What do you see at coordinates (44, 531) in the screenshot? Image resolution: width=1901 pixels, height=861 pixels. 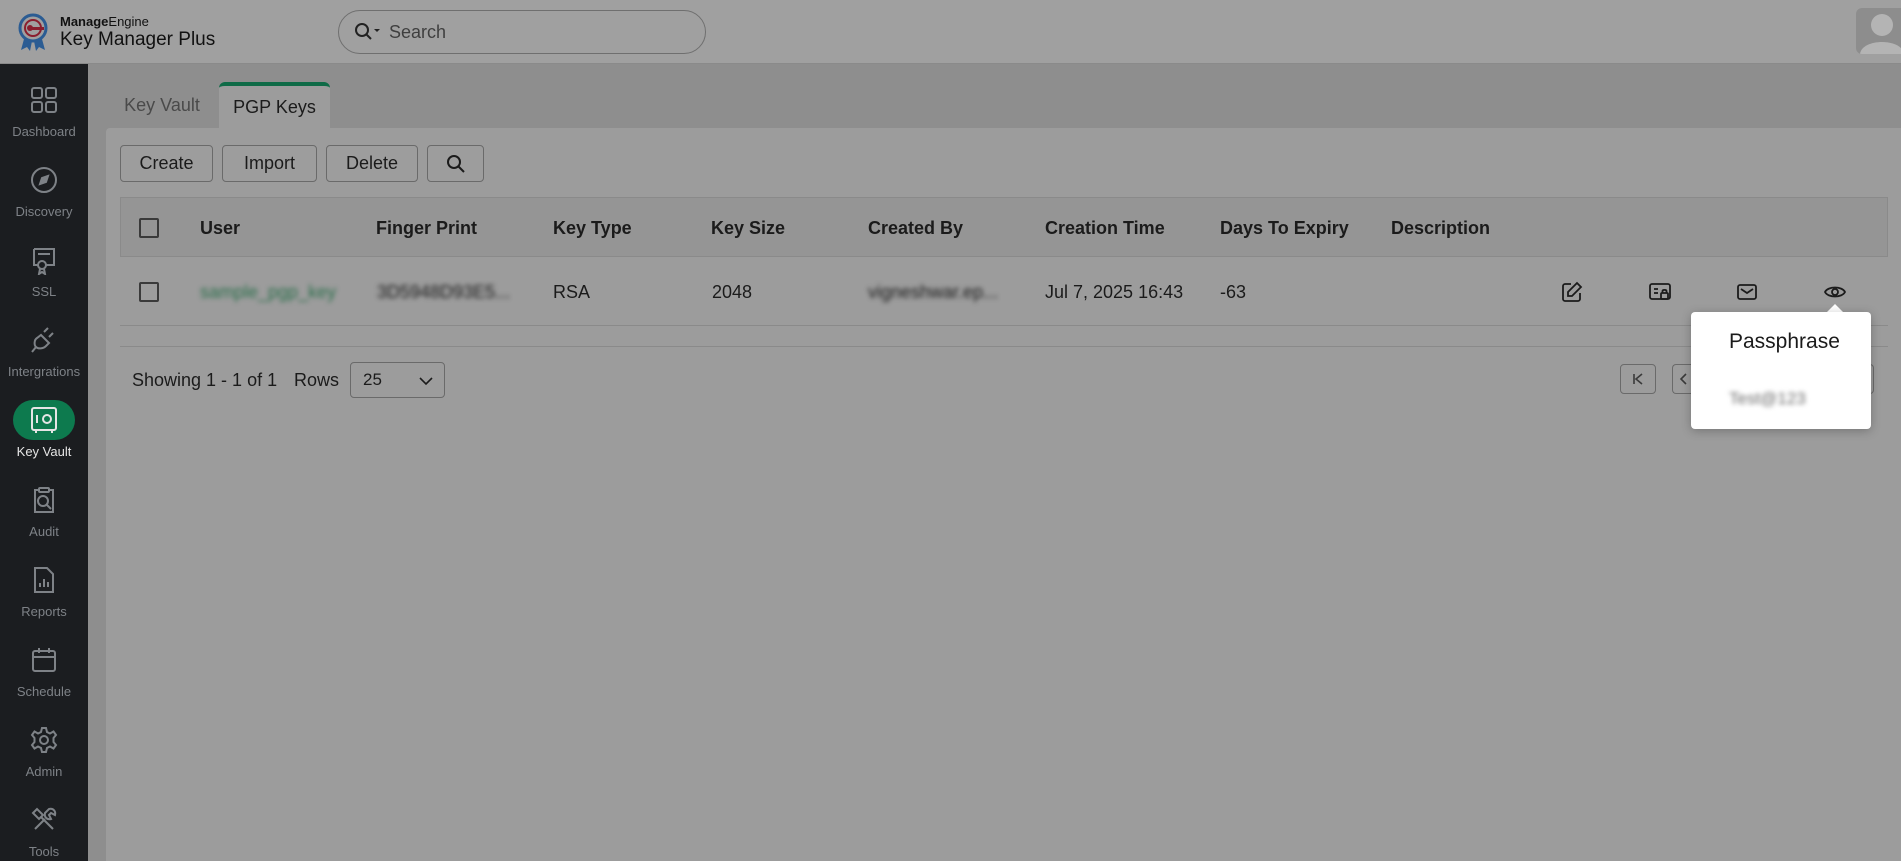 I see `sidebar-label-audit: Audit` at bounding box center [44, 531].